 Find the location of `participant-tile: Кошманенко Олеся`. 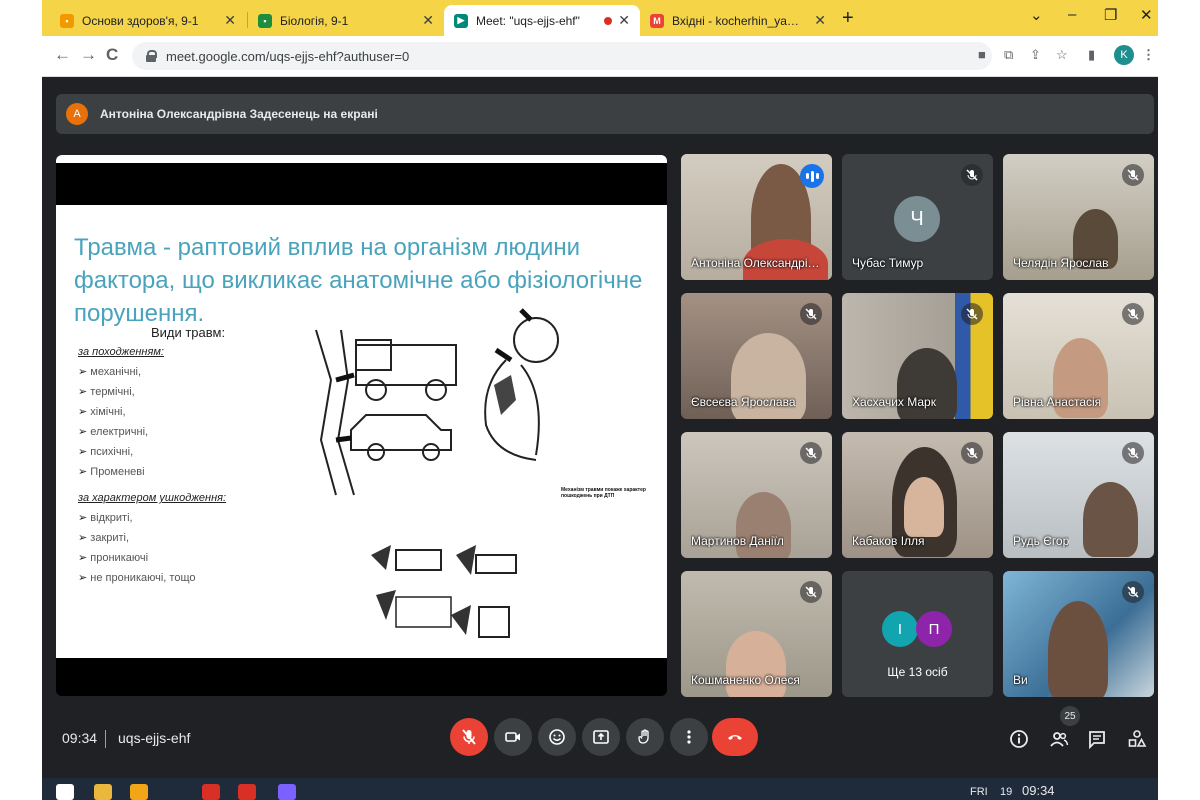

participant-tile: Кошманенко Олеся is located at coordinates (756, 634).